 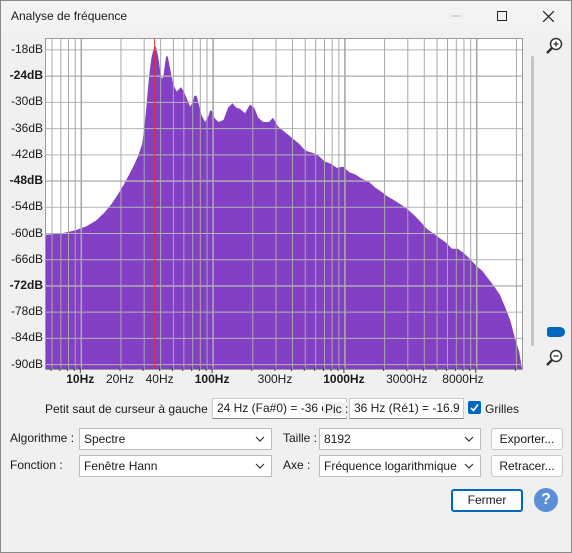 What do you see at coordinates (26, 337) in the screenshot?
I see `y-tick-label: -84dB` at bounding box center [26, 337].